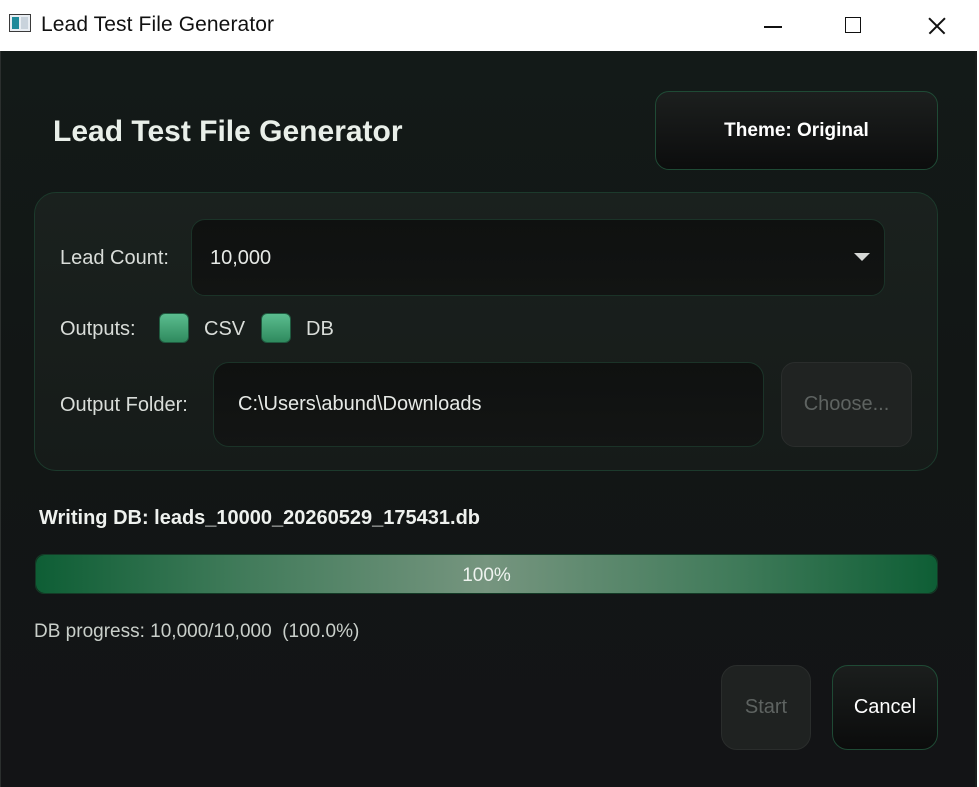  Describe the element at coordinates (197, 631) in the screenshot. I see `db-progress-text: DB progress: 10,000/10,000 (100.0%)` at that location.